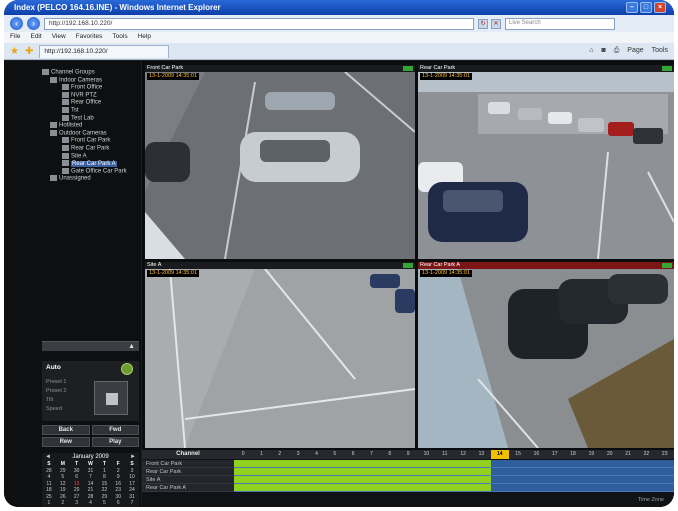 The image size is (678, 511). Describe the element at coordinates (560, 23) in the screenshot. I see `search-input: Live Search` at that location.